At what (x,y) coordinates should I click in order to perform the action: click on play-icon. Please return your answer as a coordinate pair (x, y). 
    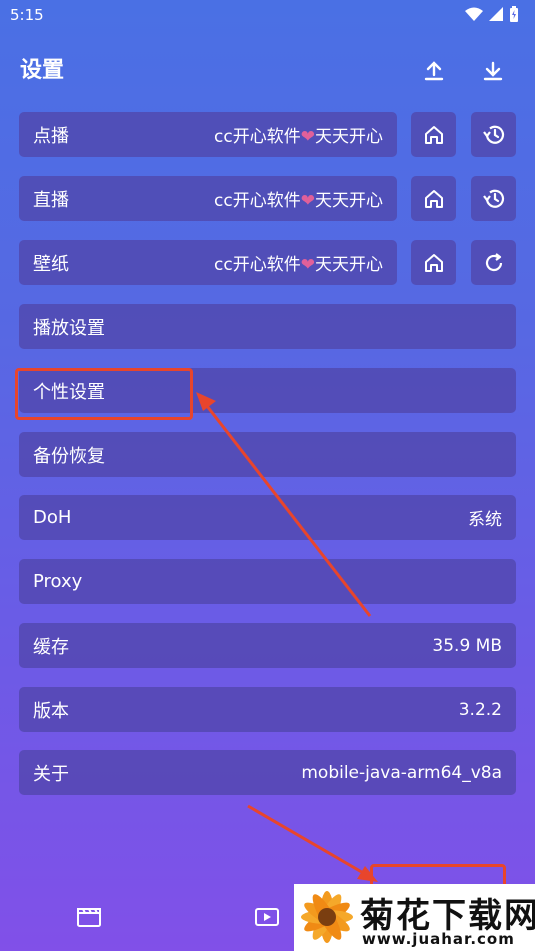
    Looking at the image, I should click on (267, 917).